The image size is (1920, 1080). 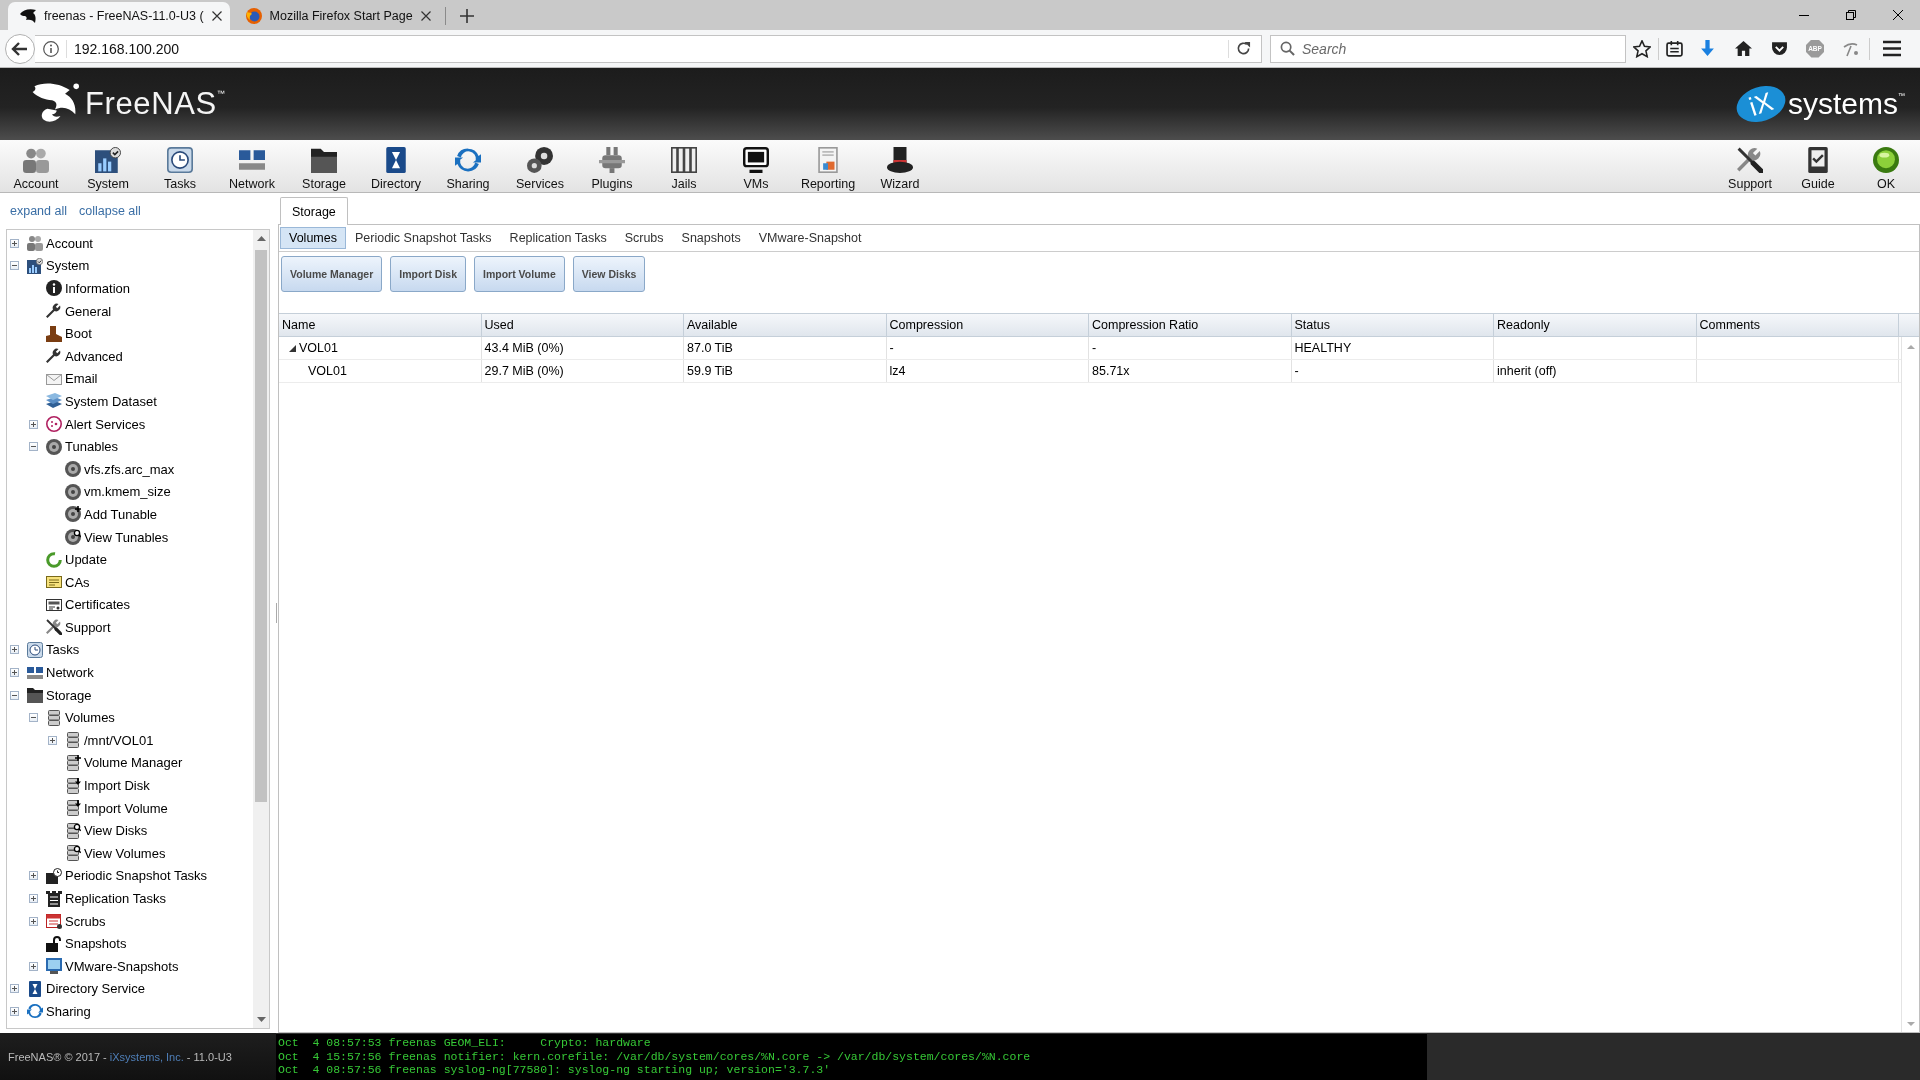 What do you see at coordinates (38, 211) in the screenshot?
I see `text-link: expand all` at bounding box center [38, 211].